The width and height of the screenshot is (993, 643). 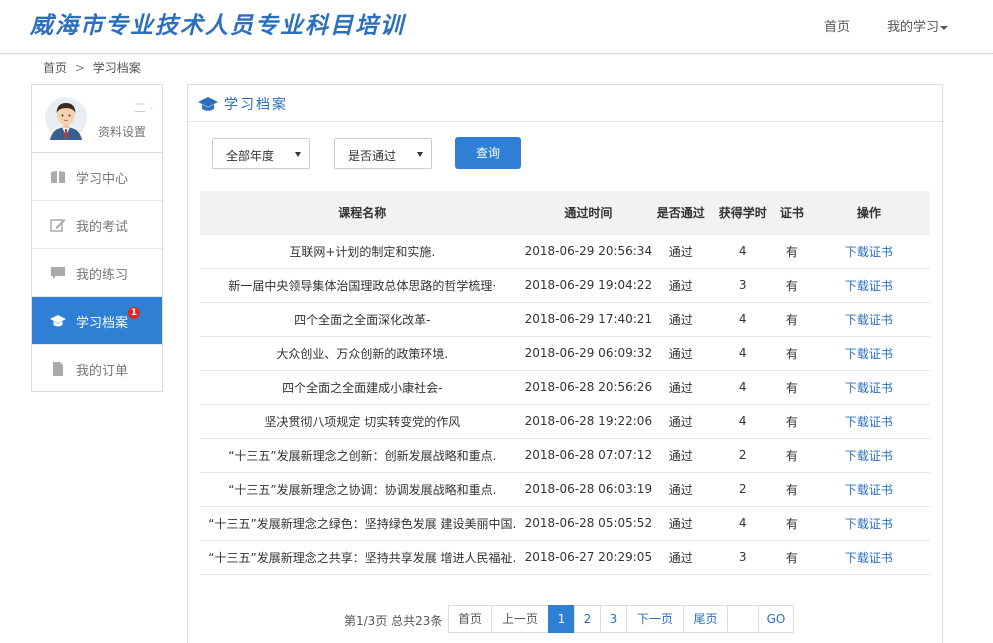 I want to click on page-jump-input, so click(x=743, y=619).